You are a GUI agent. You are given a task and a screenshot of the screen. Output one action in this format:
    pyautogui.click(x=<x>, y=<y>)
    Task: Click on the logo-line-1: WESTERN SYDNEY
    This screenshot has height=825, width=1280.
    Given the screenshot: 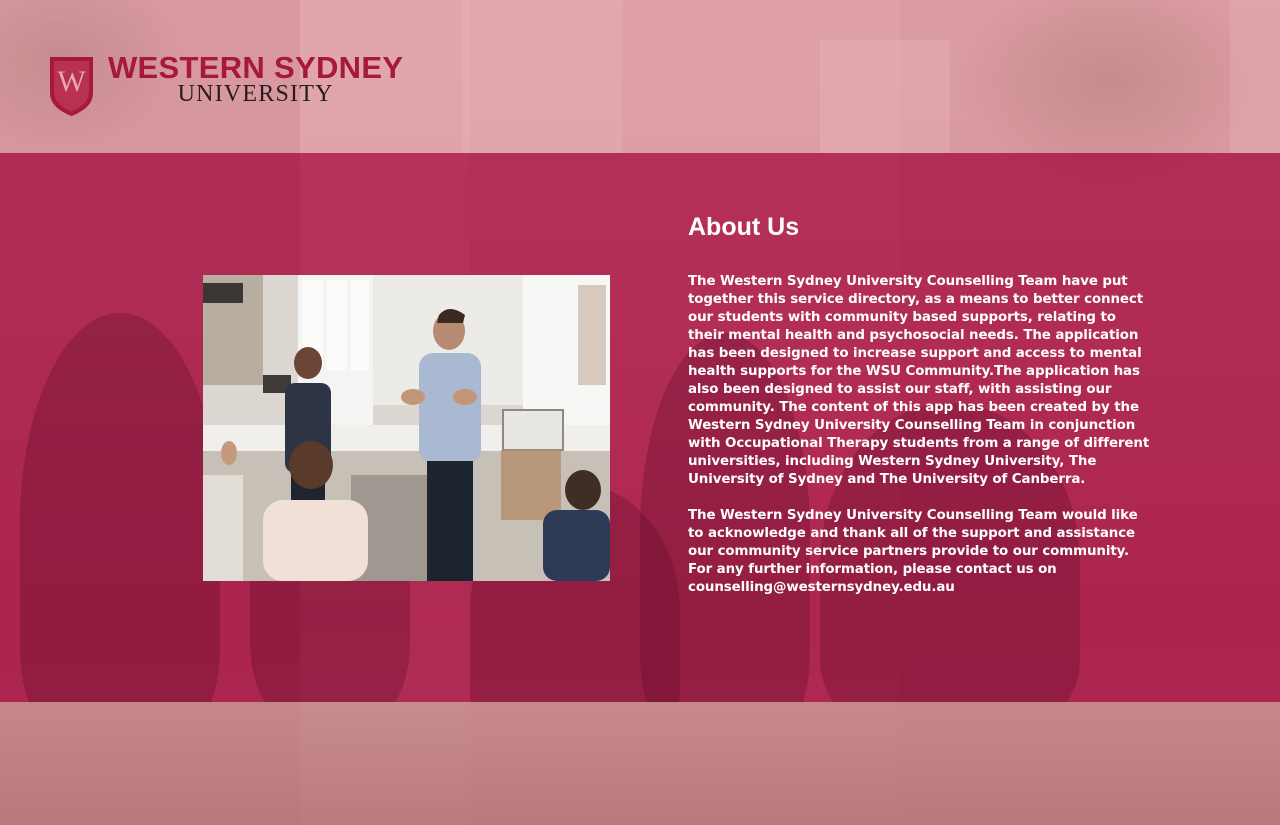 What is the action you would take?
    pyautogui.click(x=256, y=67)
    